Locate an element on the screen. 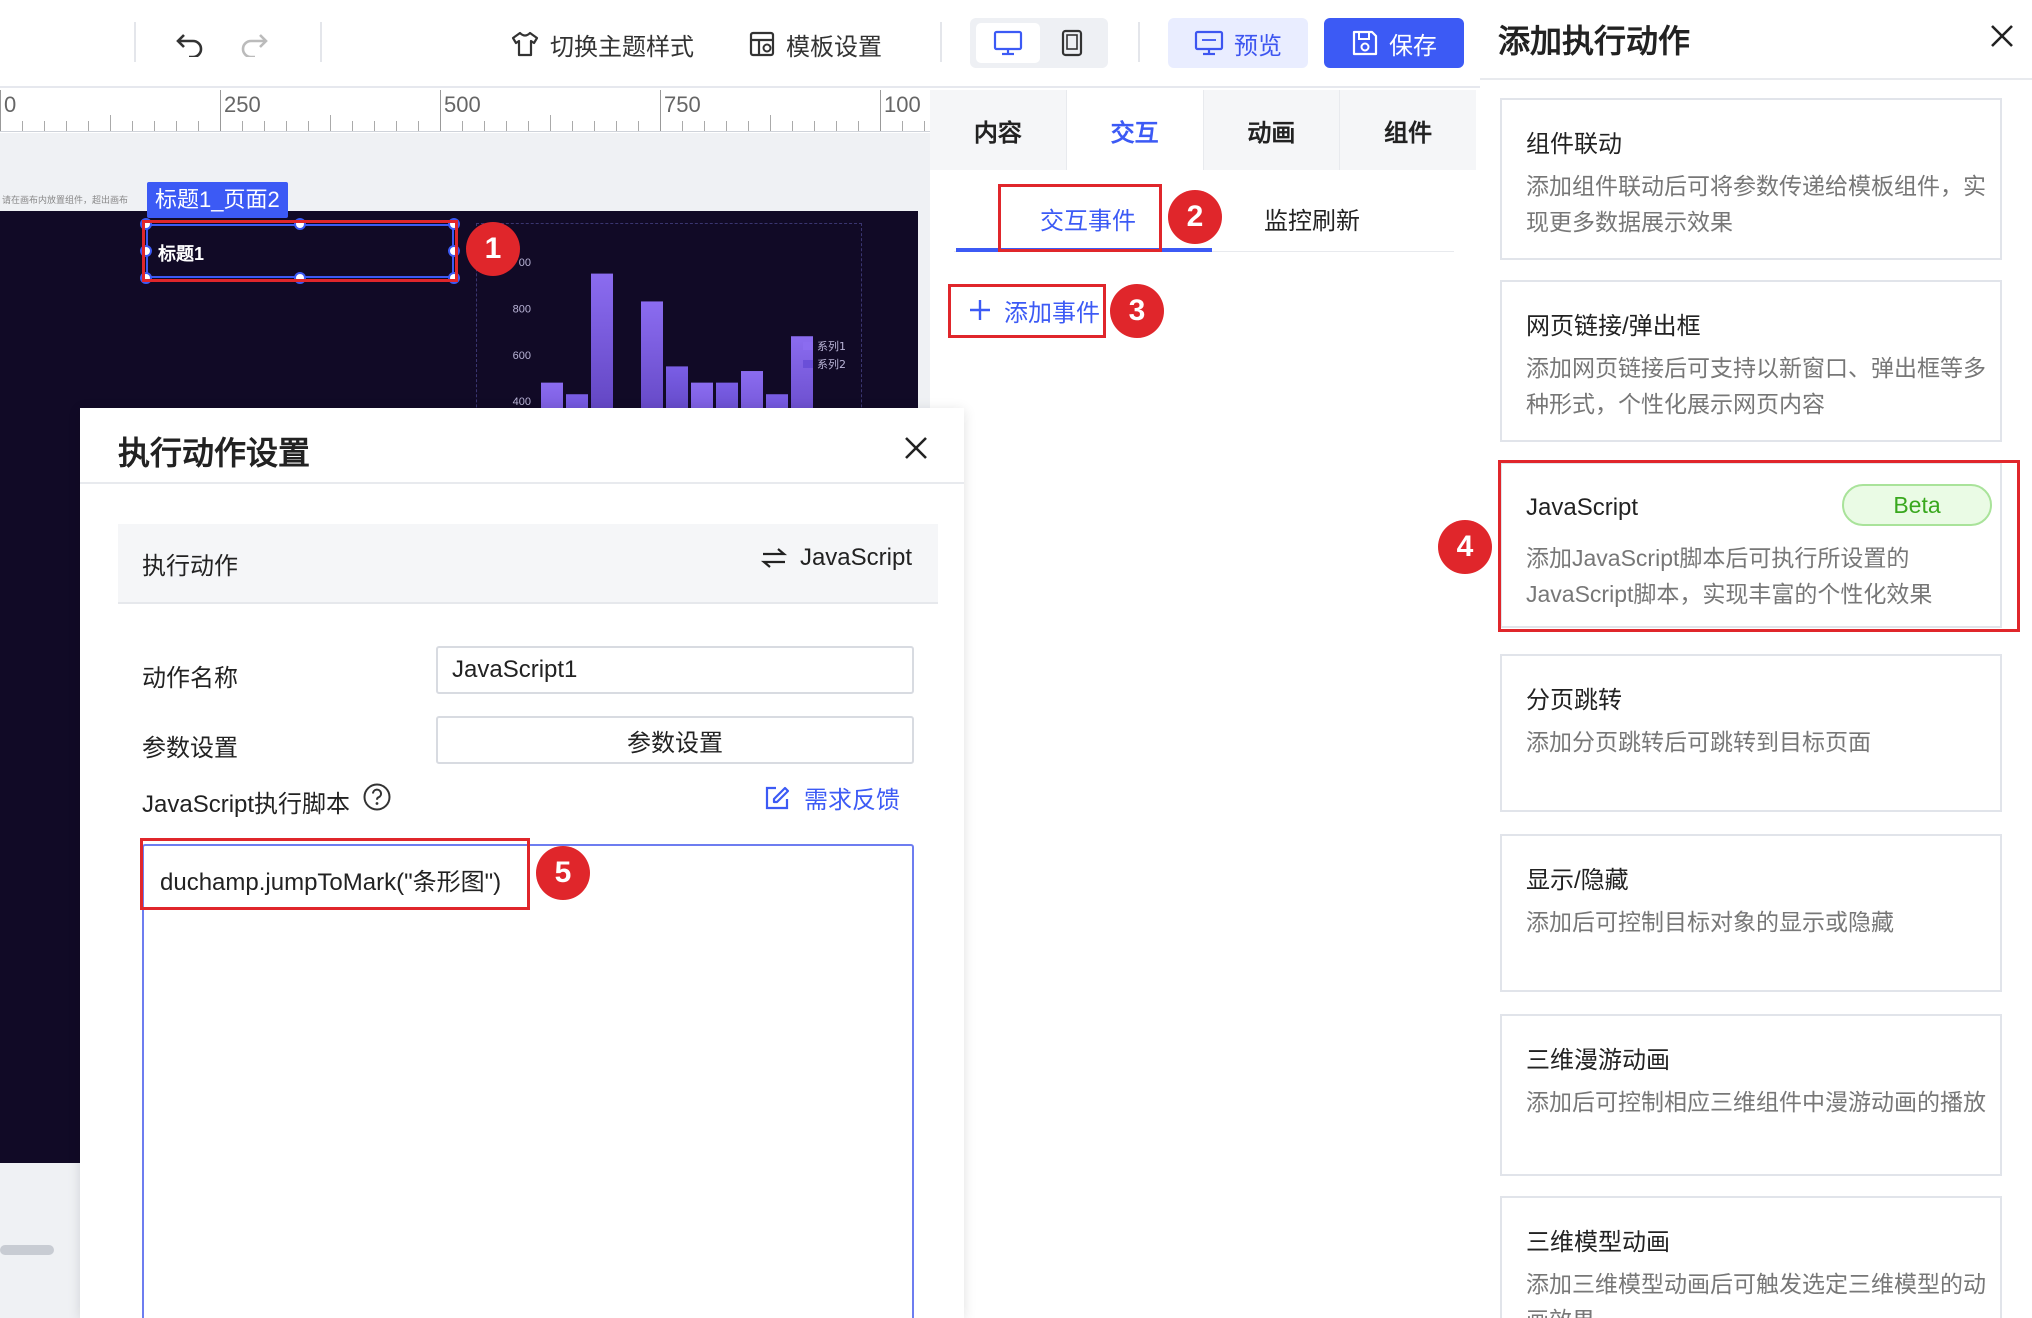 The width and height of the screenshot is (2032, 1318). action-card-title: 三维漫游动画 is located at coordinates (1598, 1060).